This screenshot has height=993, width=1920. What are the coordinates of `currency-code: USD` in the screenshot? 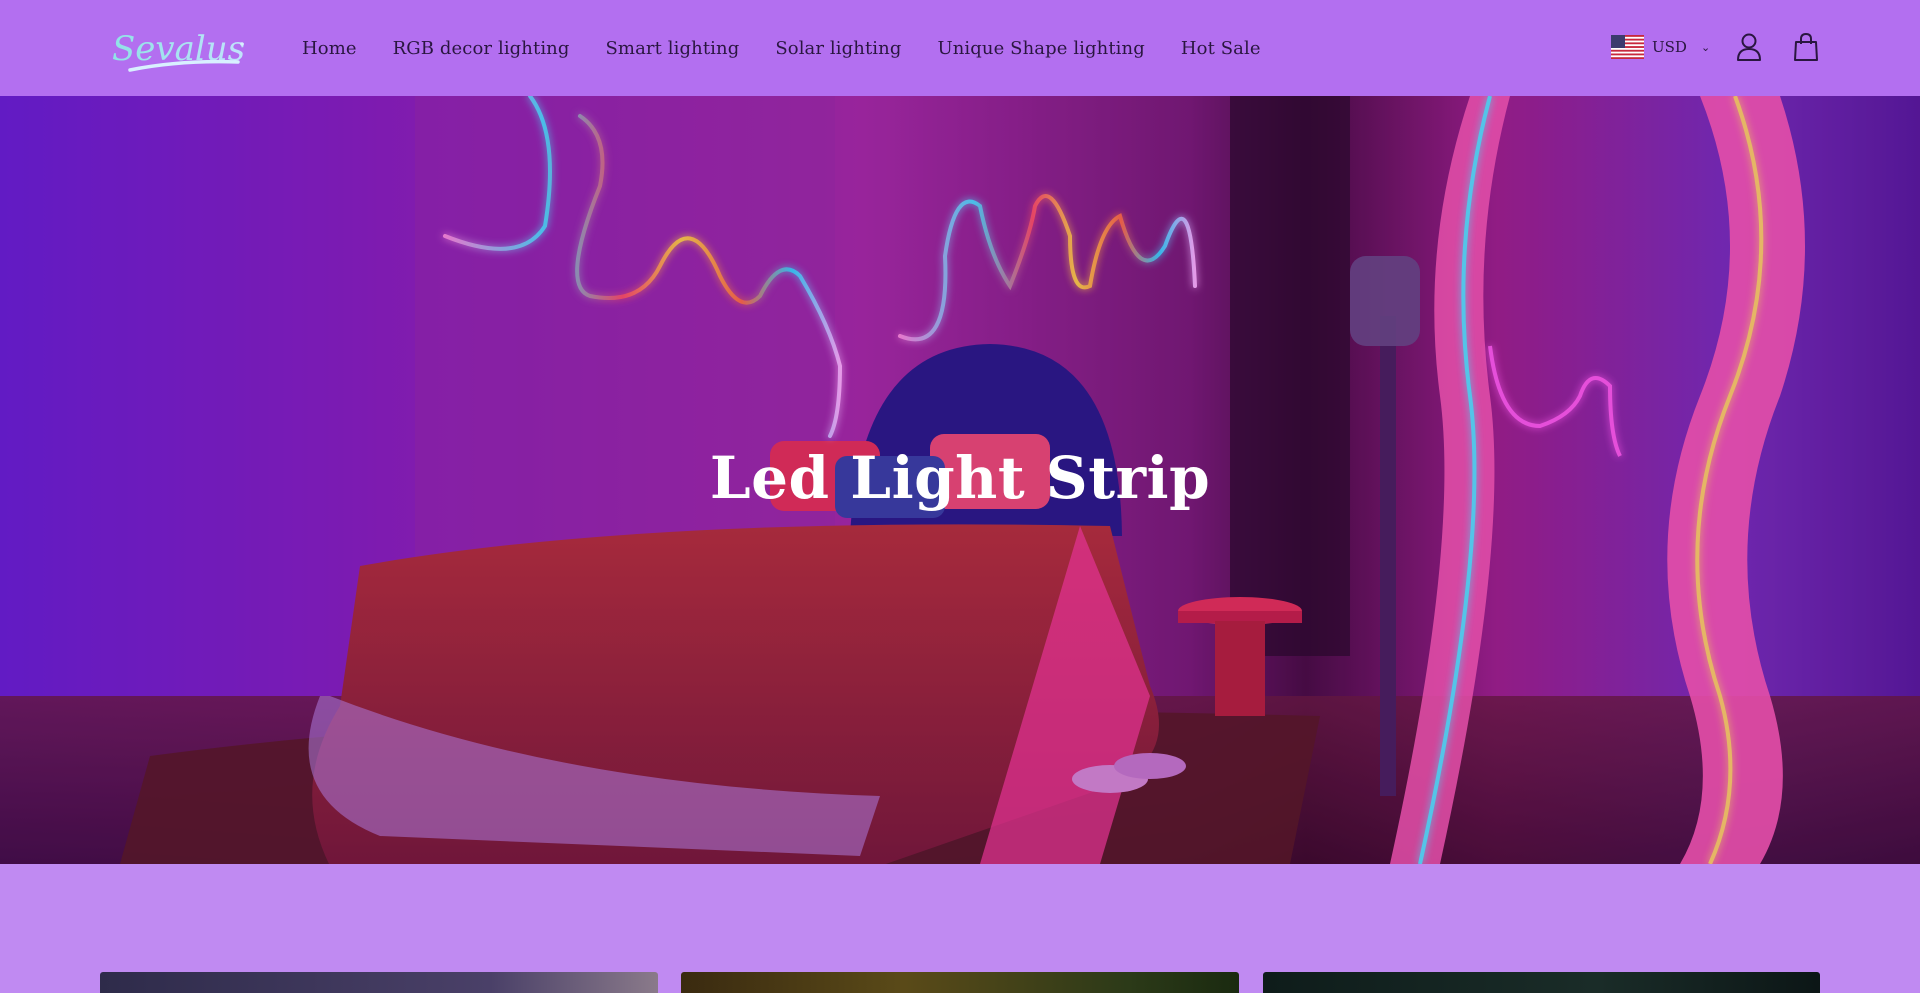 It's located at (1669, 47).